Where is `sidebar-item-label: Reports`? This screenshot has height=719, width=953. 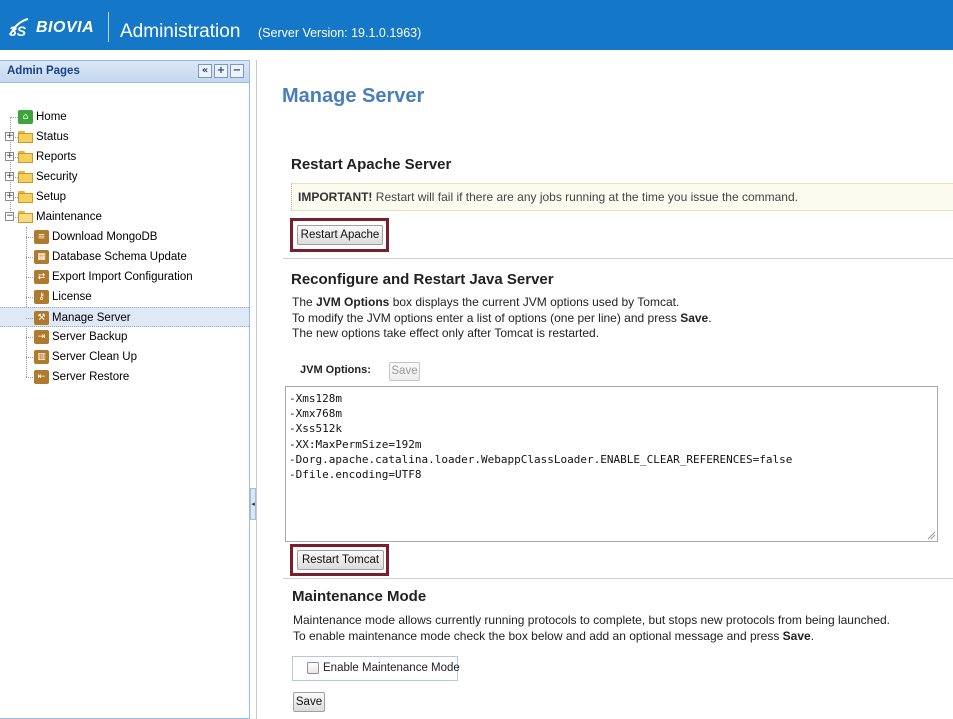
sidebar-item-label: Reports is located at coordinates (56, 157).